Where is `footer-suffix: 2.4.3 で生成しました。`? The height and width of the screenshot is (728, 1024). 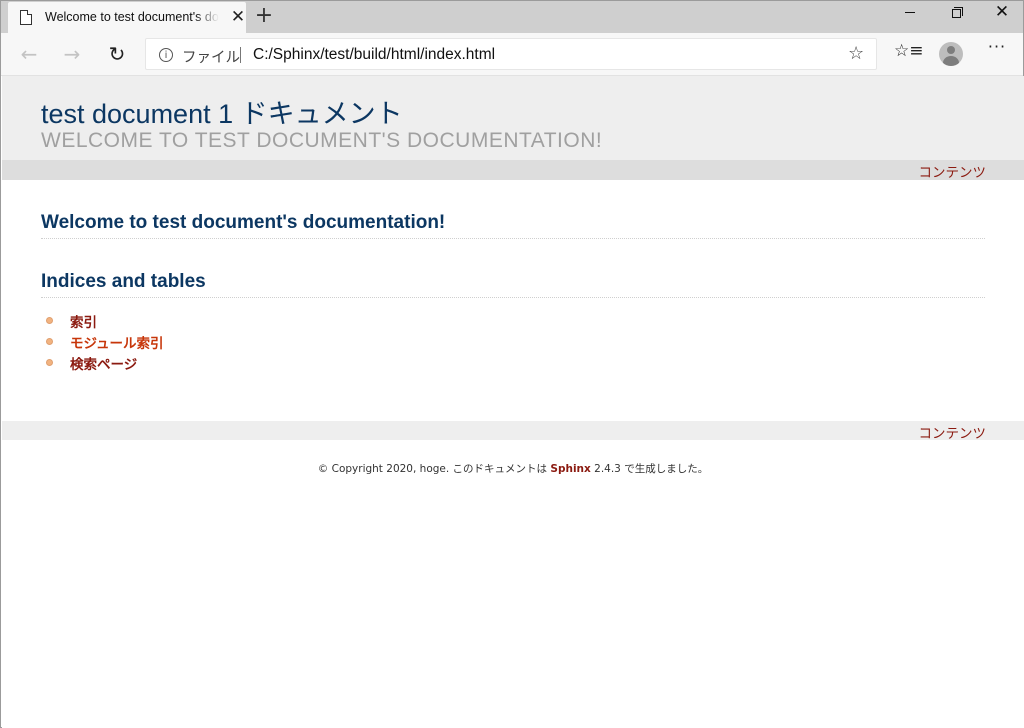
footer-suffix: 2.4.3 で生成しました。 is located at coordinates (649, 469).